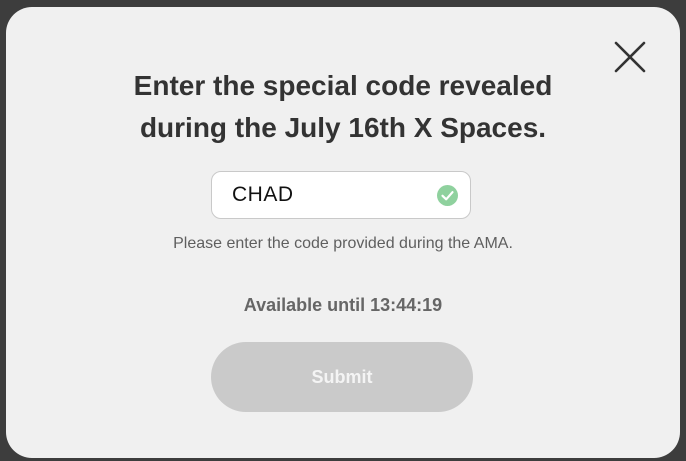 This screenshot has height=461, width=686. Describe the element at coordinates (447, 195) in the screenshot. I see `check-circle-icon` at that location.